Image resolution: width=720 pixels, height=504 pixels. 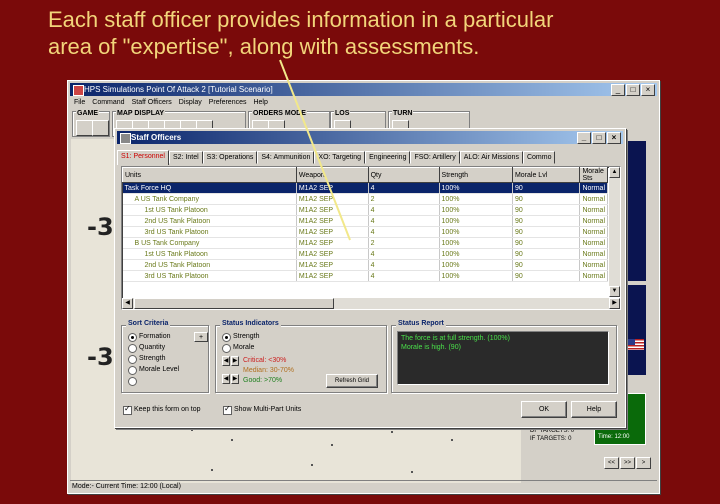 What do you see at coordinates (87, 113) in the screenshot?
I see `toolbar-game-label: GAME` at bounding box center [87, 113].